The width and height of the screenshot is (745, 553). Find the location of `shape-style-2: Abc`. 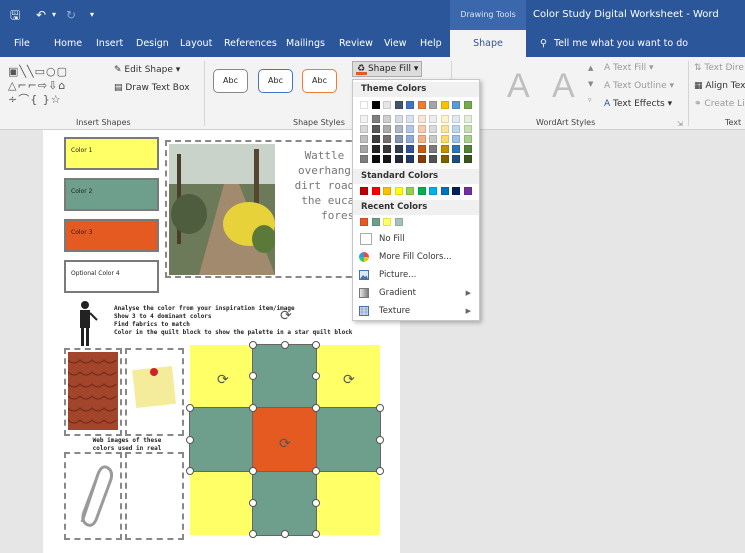

shape-style-2: Abc is located at coordinates (275, 81).